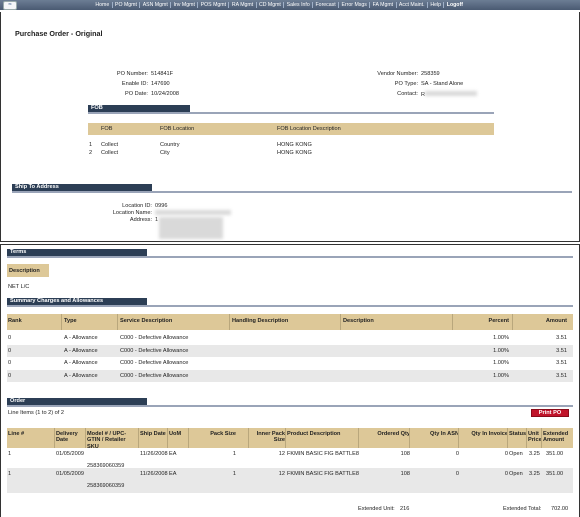 The width and height of the screenshot is (580, 517). What do you see at coordinates (355, 5) in the screenshot?
I see `nav-item: Error Msgs` at bounding box center [355, 5].